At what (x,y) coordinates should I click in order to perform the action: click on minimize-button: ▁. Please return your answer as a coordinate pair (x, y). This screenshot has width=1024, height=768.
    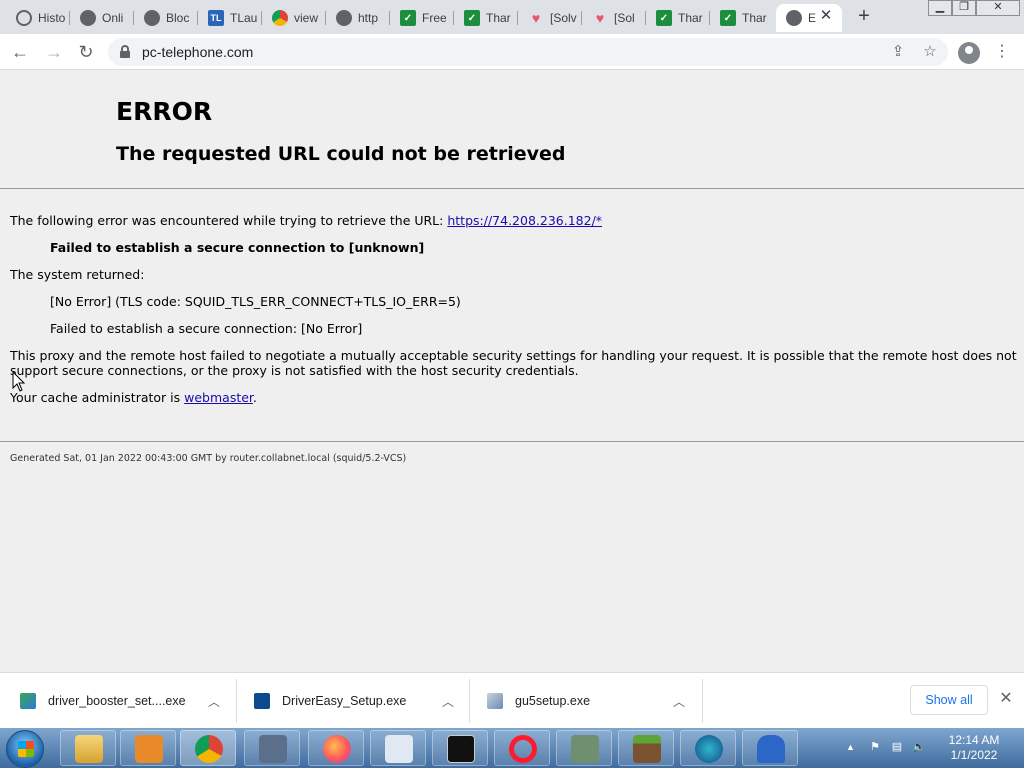
    Looking at the image, I should click on (940, 8).